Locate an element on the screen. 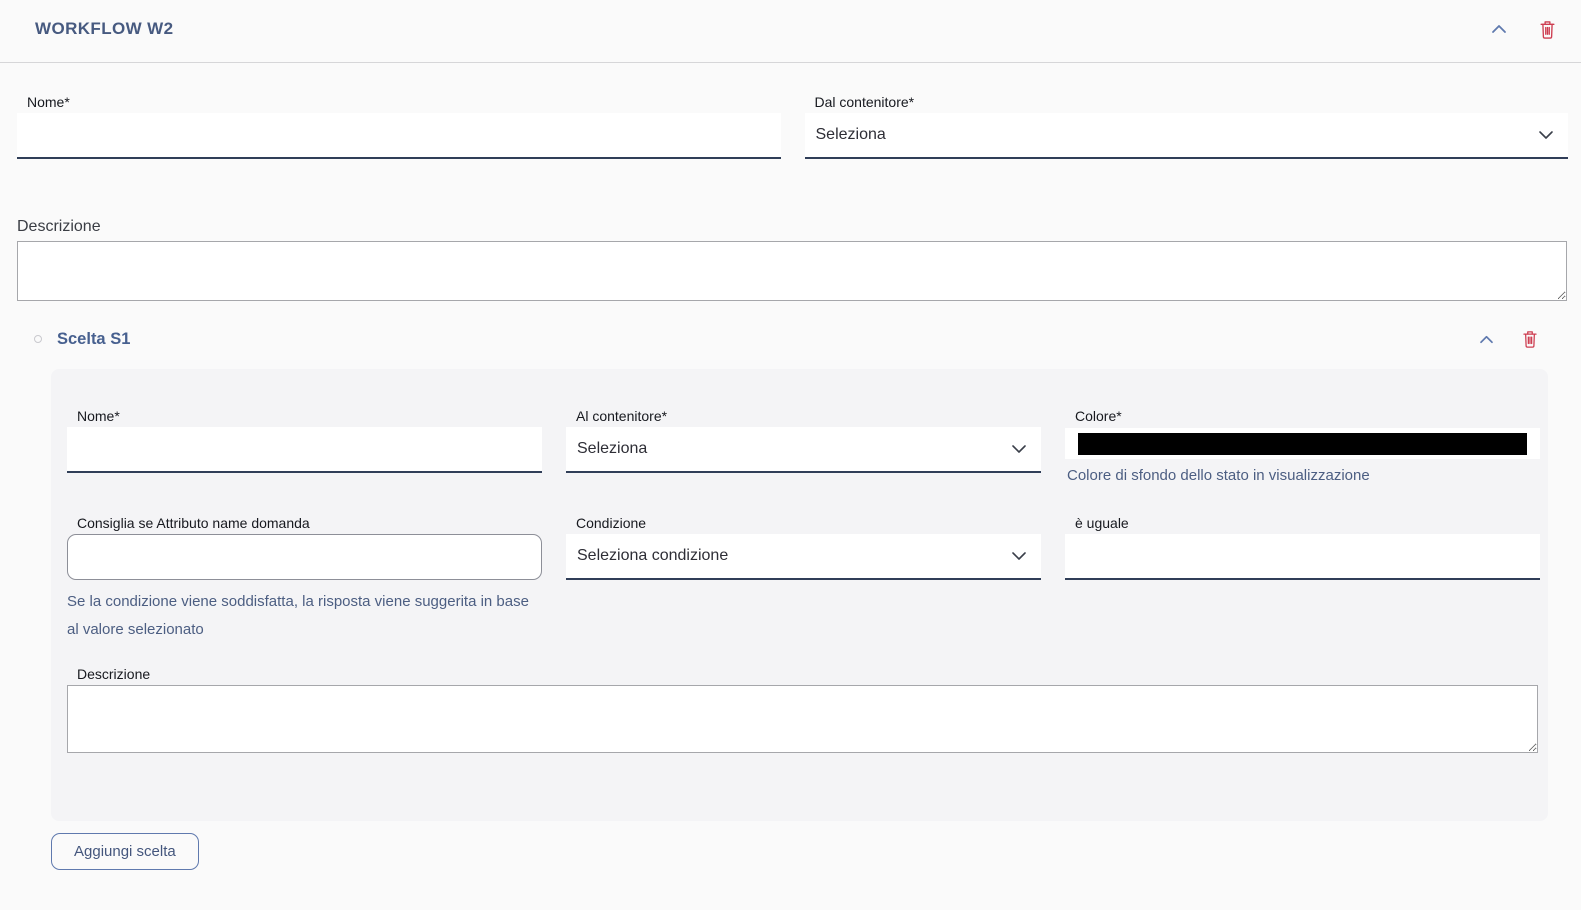  workflow-name-input is located at coordinates (399, 136).